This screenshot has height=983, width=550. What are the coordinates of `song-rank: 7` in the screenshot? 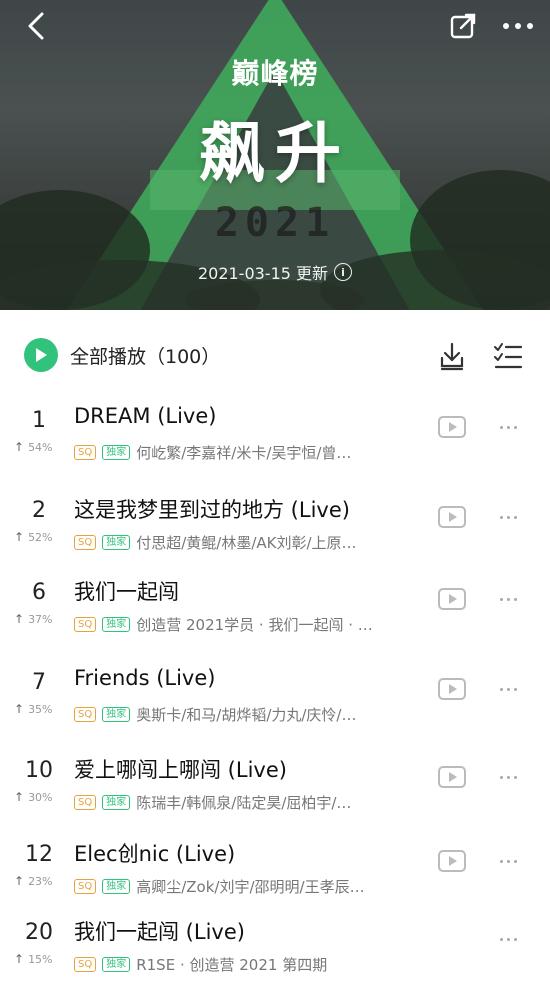 It's located at (39, 682).